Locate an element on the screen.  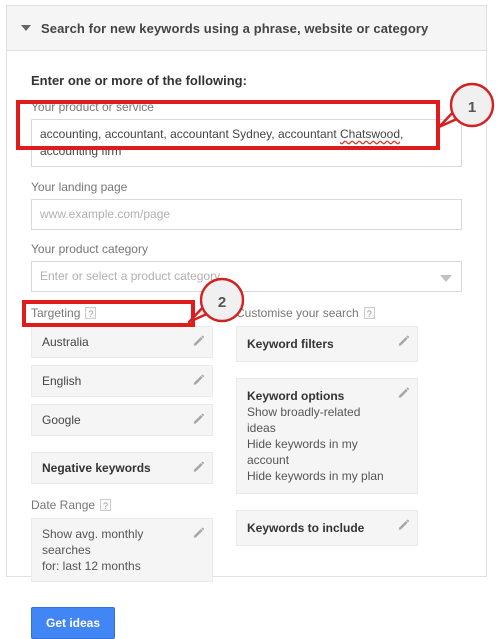
targeting-item-label: English is located at coordinates (62, 381).